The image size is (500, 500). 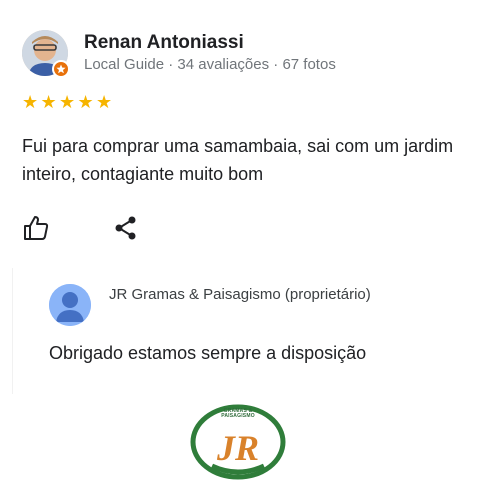 I want to click on reviewer-meta: Local Guide · 34 avaliações · 67 fotos, so click(x=210, y=64).